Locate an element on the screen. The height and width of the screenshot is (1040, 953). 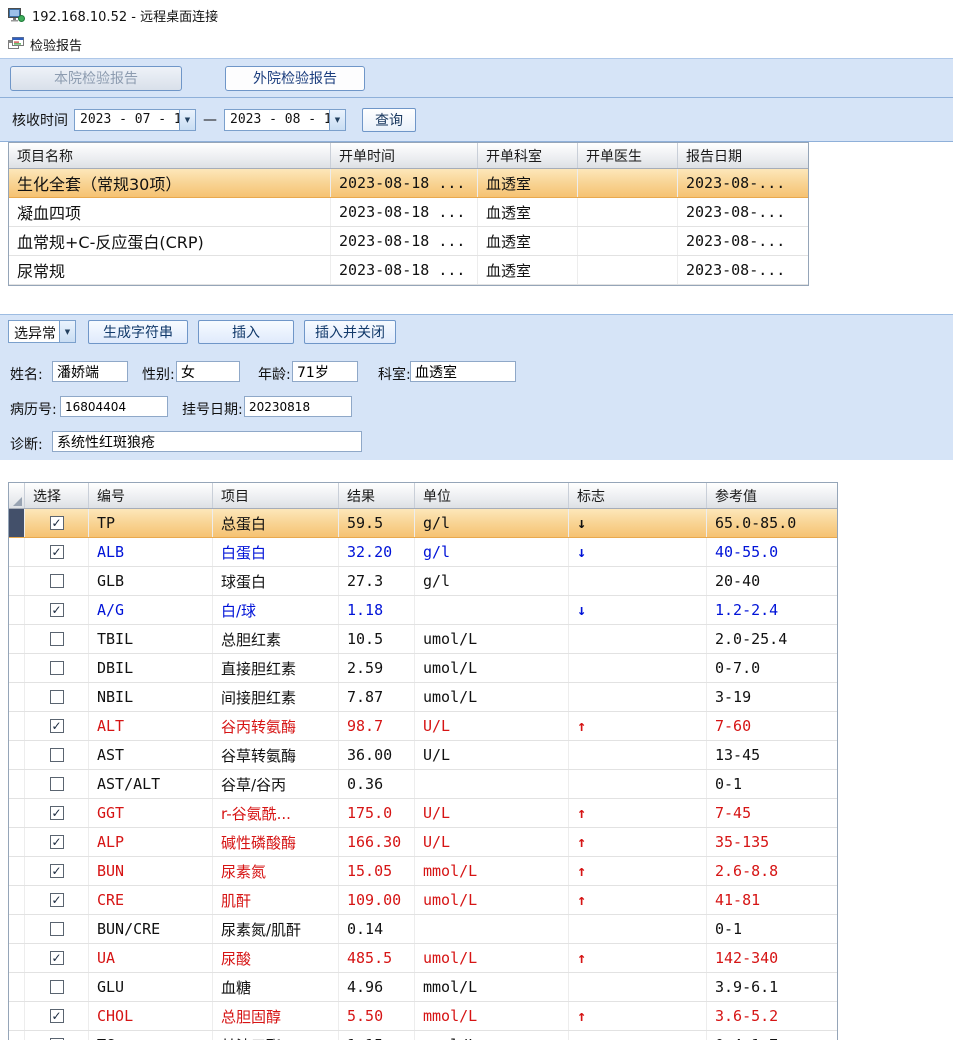
date-to-combo: 2023 - 08 - 18 ▼ is located at coordinates (285, 119).